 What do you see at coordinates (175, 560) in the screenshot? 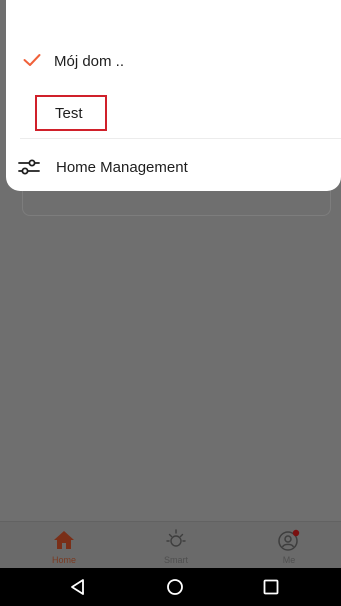
I see `tab-smart-label: Smart` at bounding box center [175, 560].